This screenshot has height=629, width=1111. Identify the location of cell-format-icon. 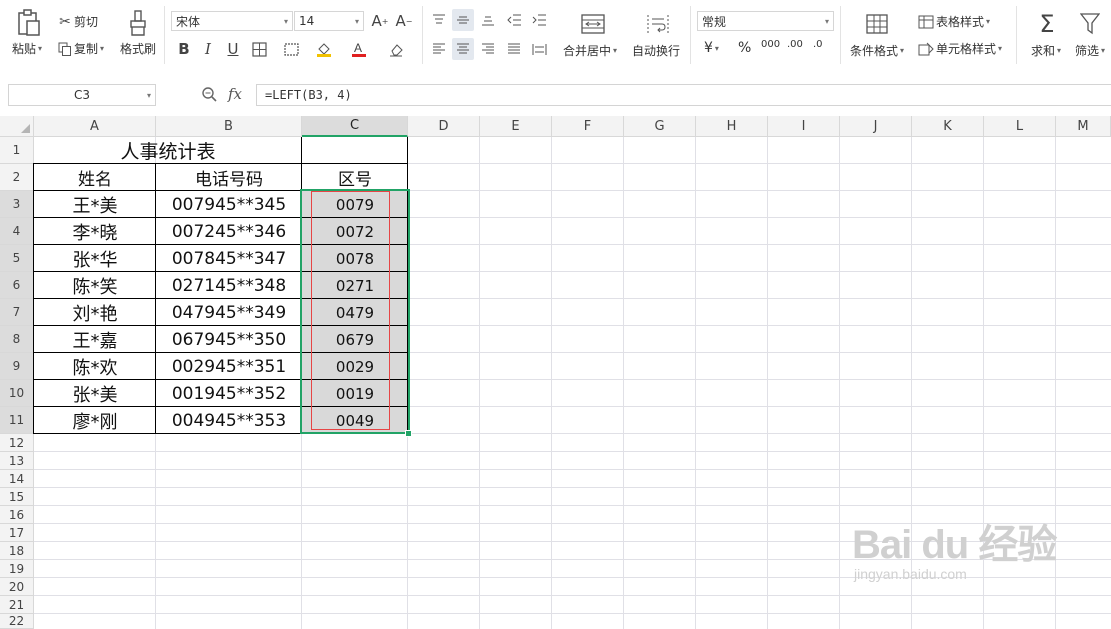
(291, 49).